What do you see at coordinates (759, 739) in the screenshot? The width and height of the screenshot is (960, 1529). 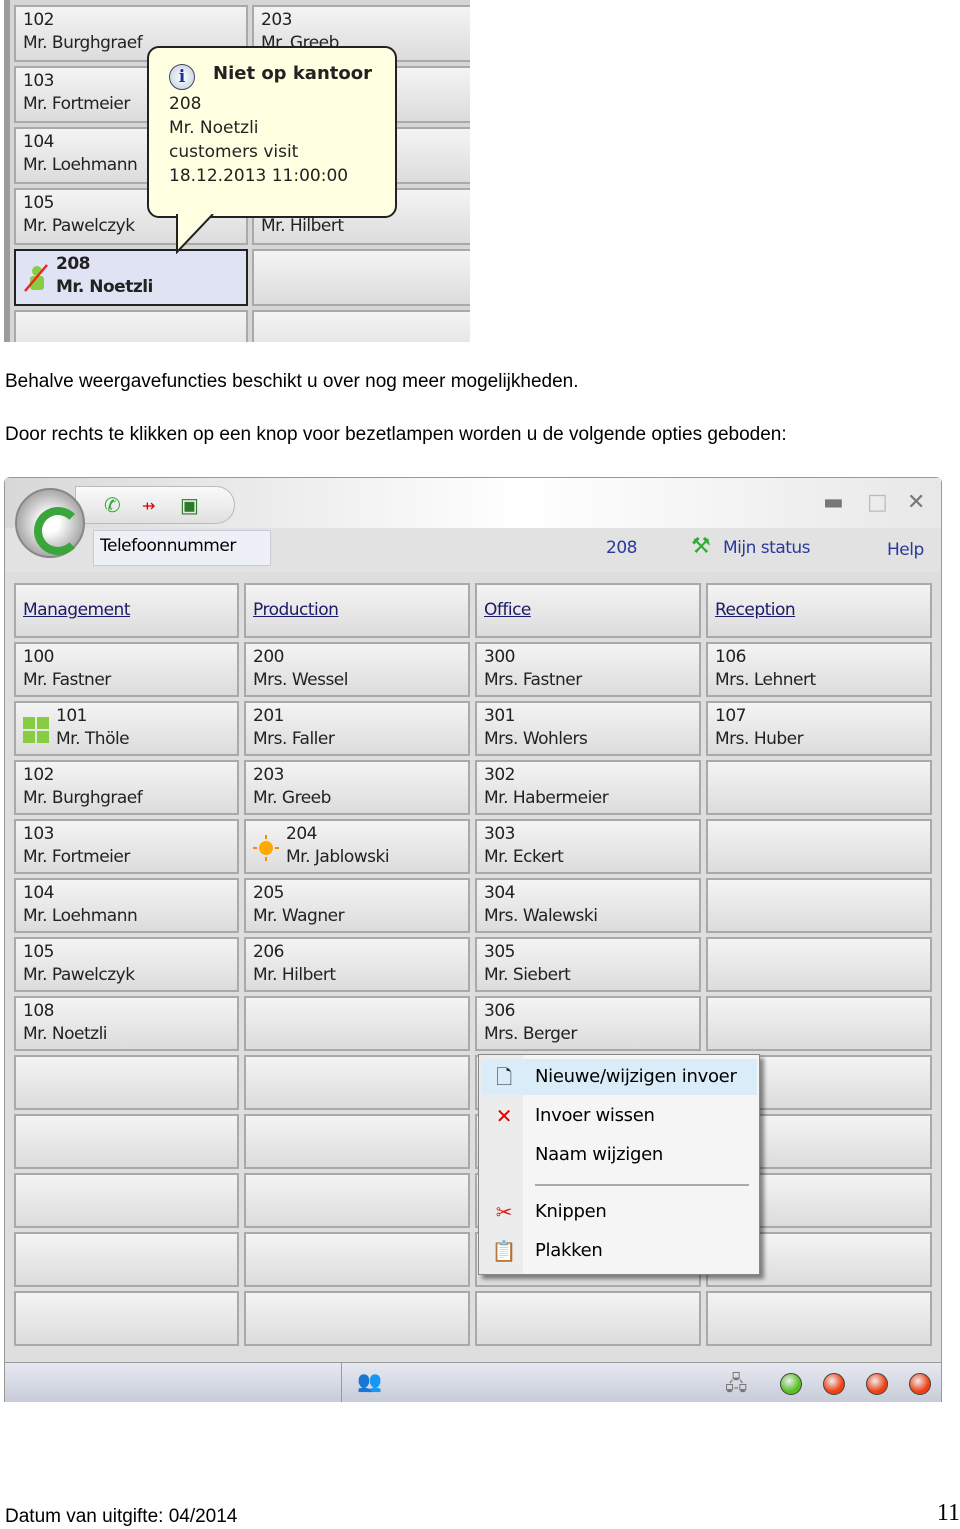 I see `contact-name: Mrs. Huber` at bounding box center [759, 739].